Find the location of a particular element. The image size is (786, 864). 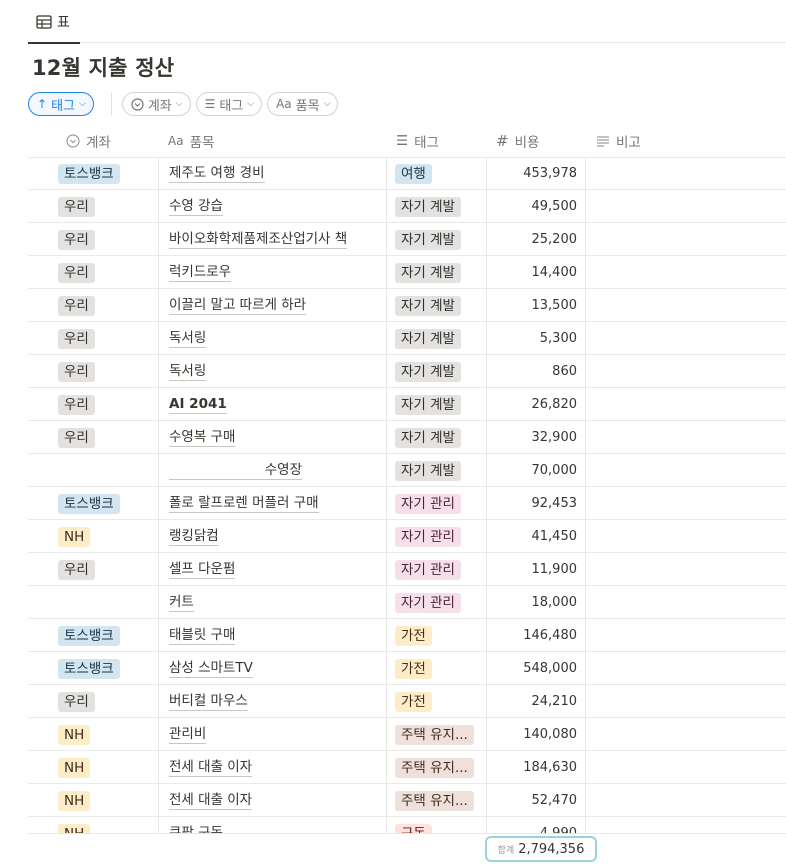

item-title-link: 전세 대출 이자 is located at coordinates (211, 767).